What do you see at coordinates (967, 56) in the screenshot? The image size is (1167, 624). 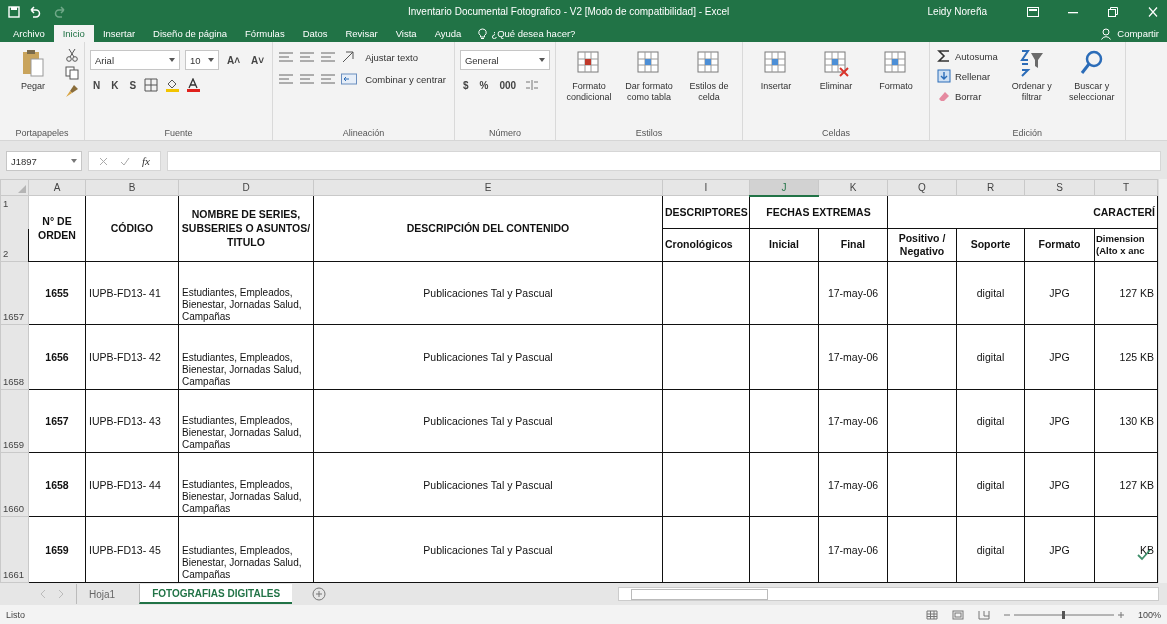 I see `ribbon-button: Autosuma` at bounding box center [967, 56].